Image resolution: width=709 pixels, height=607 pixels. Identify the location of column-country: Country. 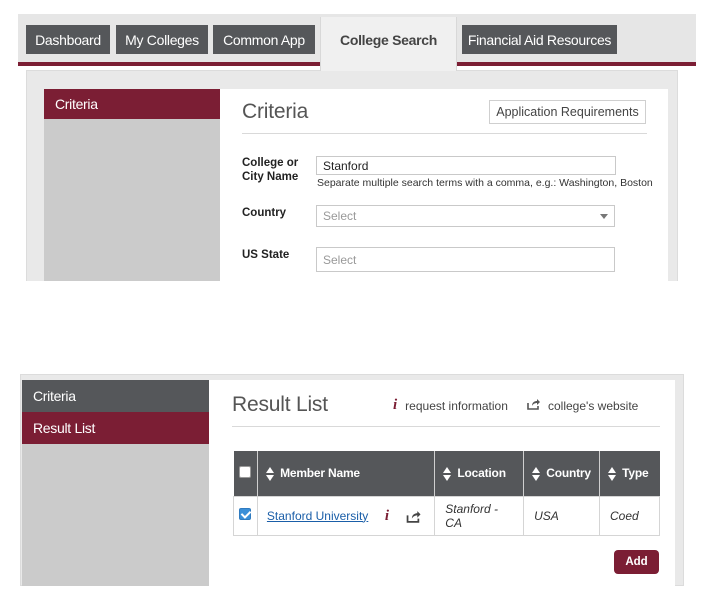
(562, 473).